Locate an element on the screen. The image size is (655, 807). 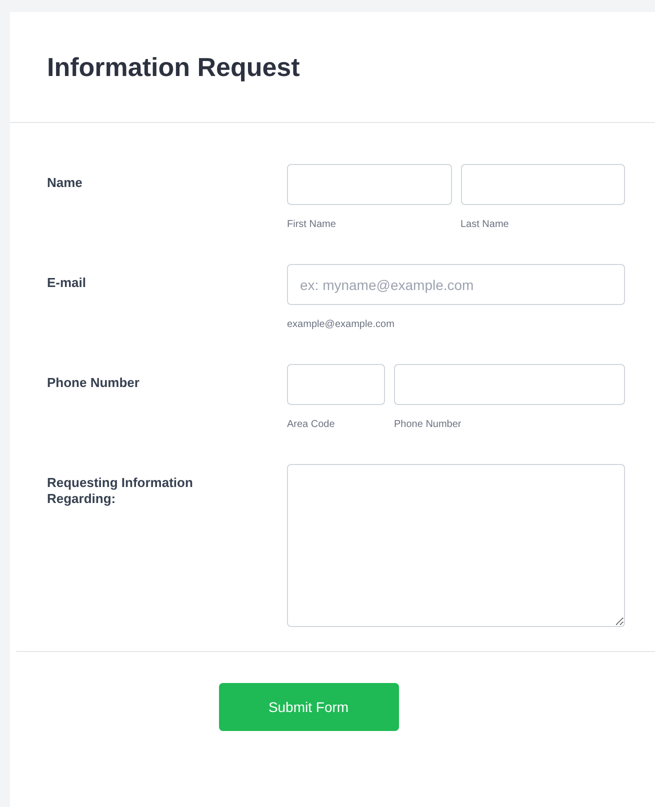
message-field is located at coordinates (456, 545).